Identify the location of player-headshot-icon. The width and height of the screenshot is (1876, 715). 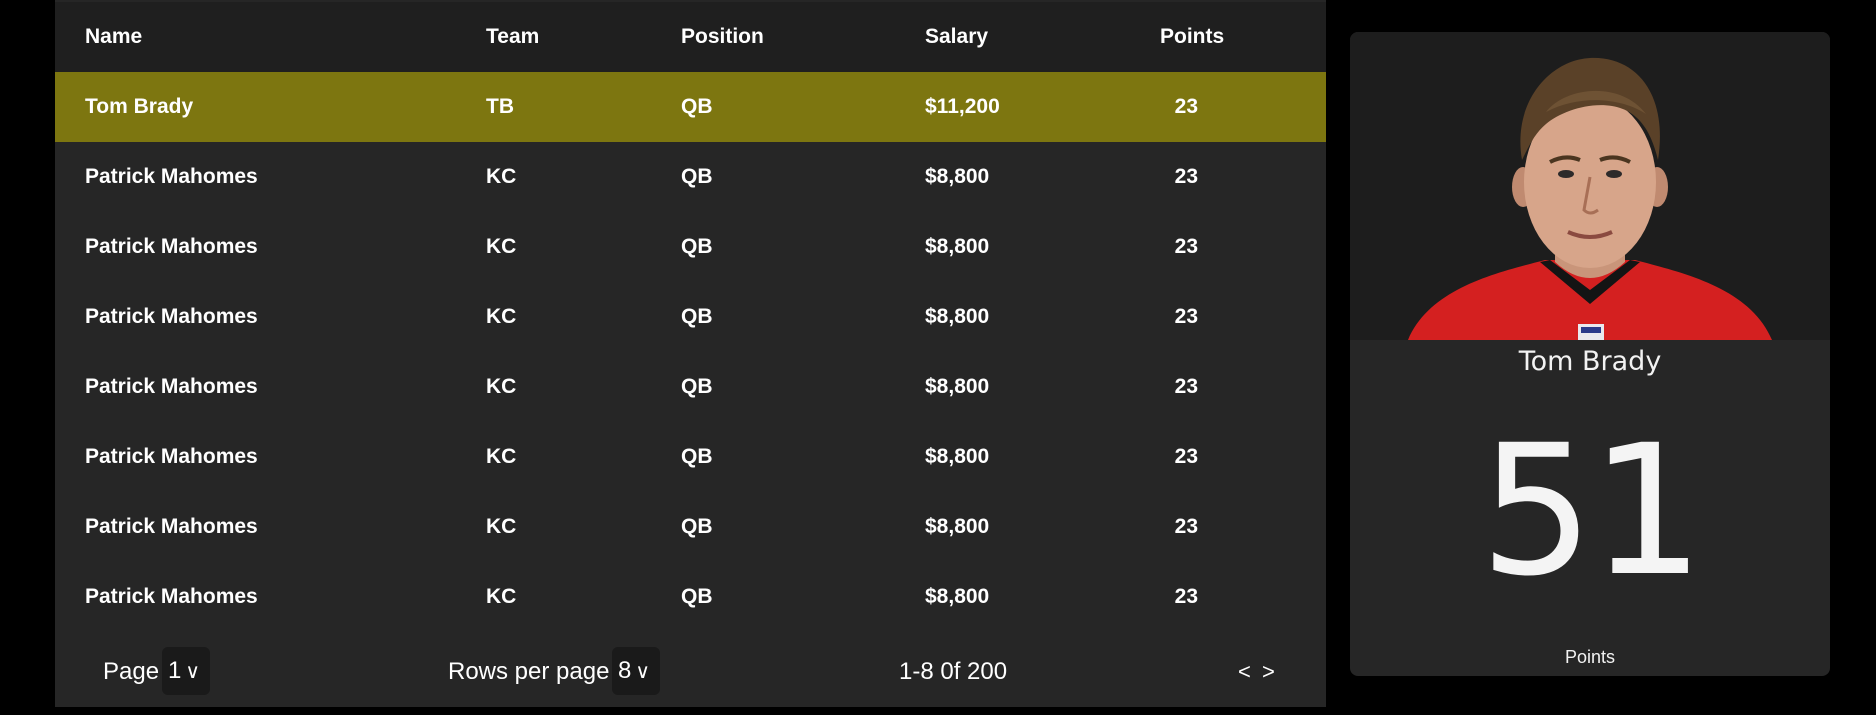
(1590, 186).